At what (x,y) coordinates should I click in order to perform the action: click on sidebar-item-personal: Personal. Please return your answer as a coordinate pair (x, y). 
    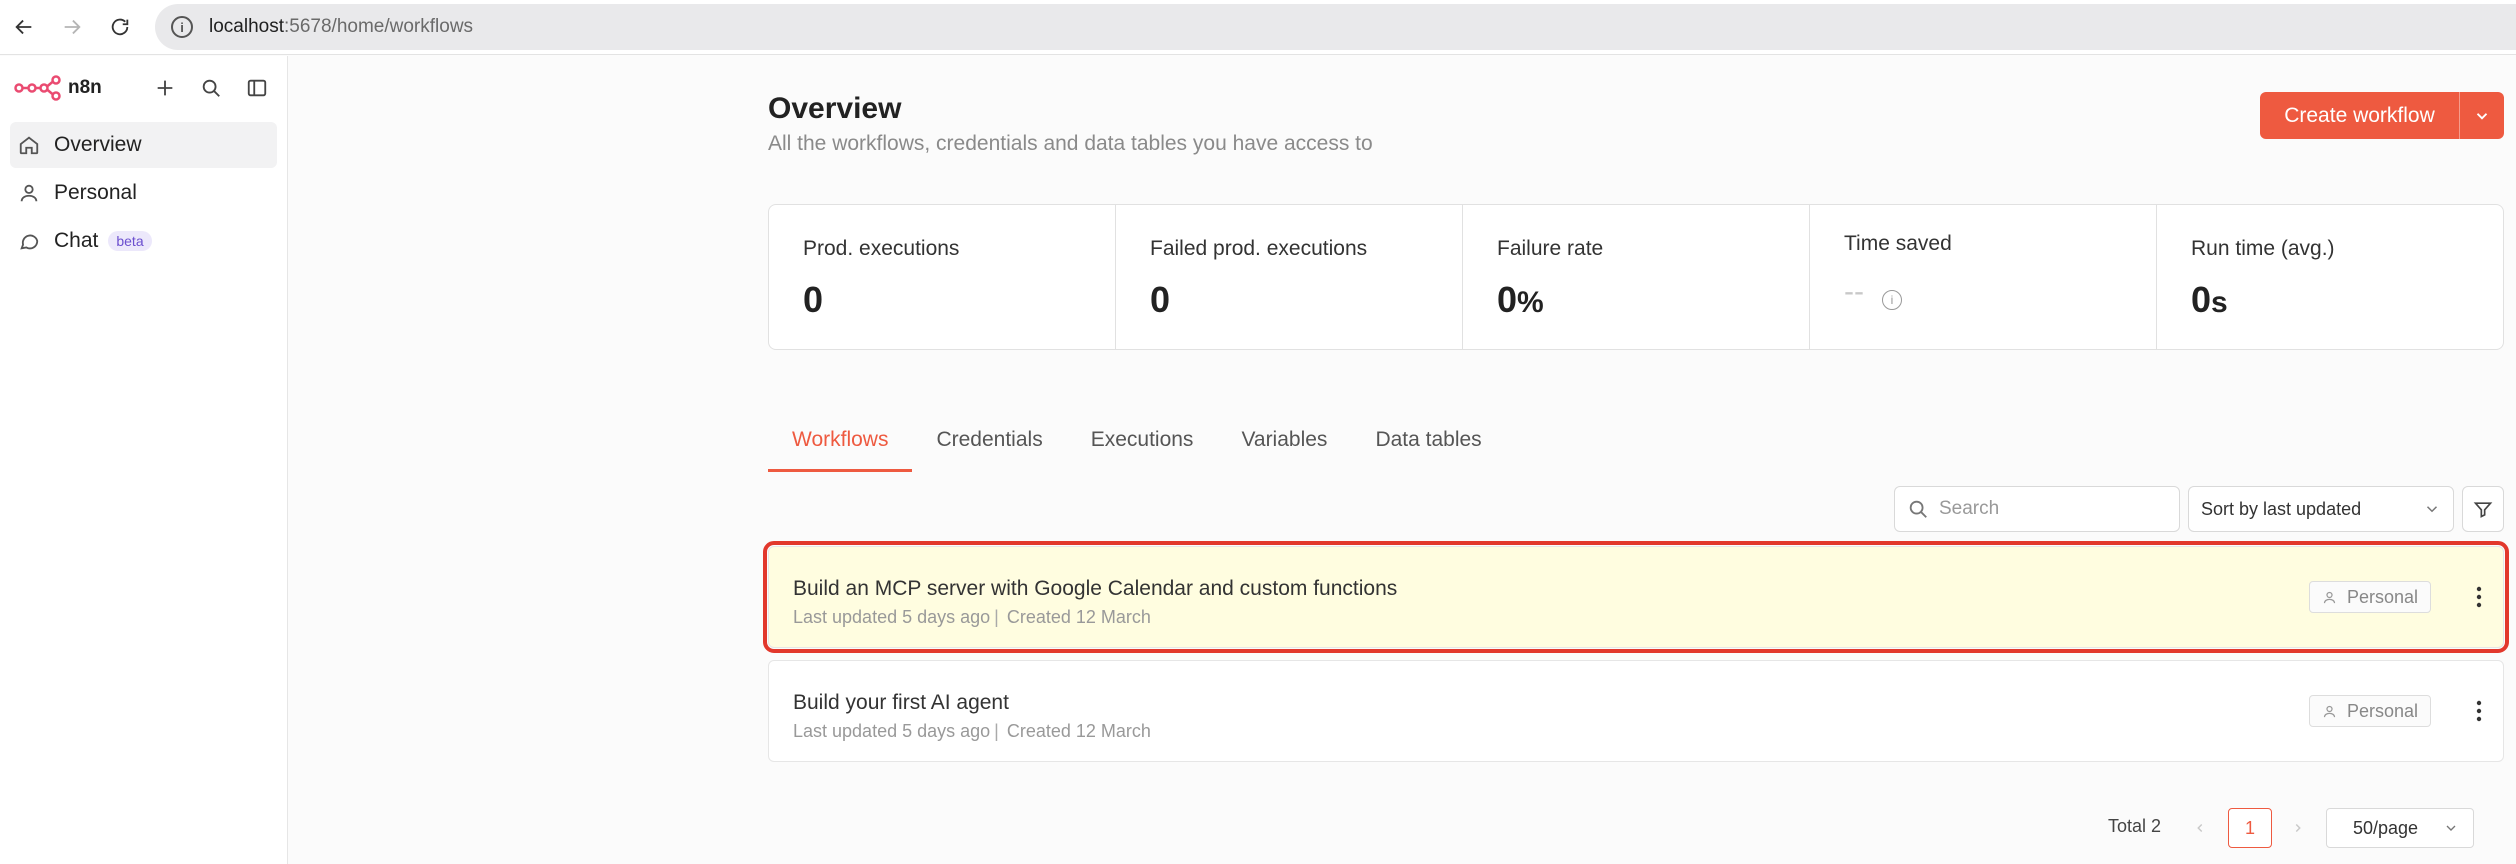
    Looking at the image, I should click on (143, 193).